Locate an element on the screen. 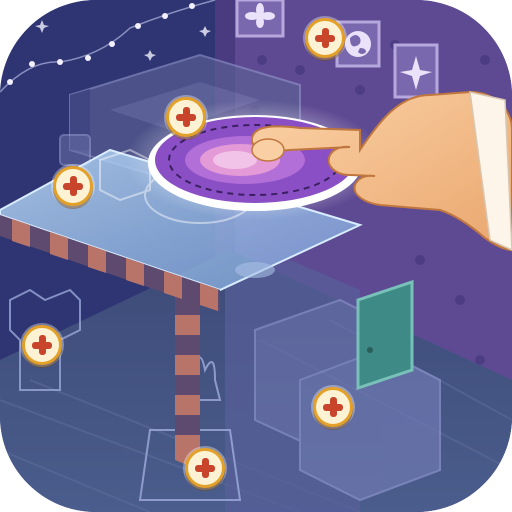 This screenshot has width=512, height=512. lamp-silhouette is located at coordinates (75, 150).